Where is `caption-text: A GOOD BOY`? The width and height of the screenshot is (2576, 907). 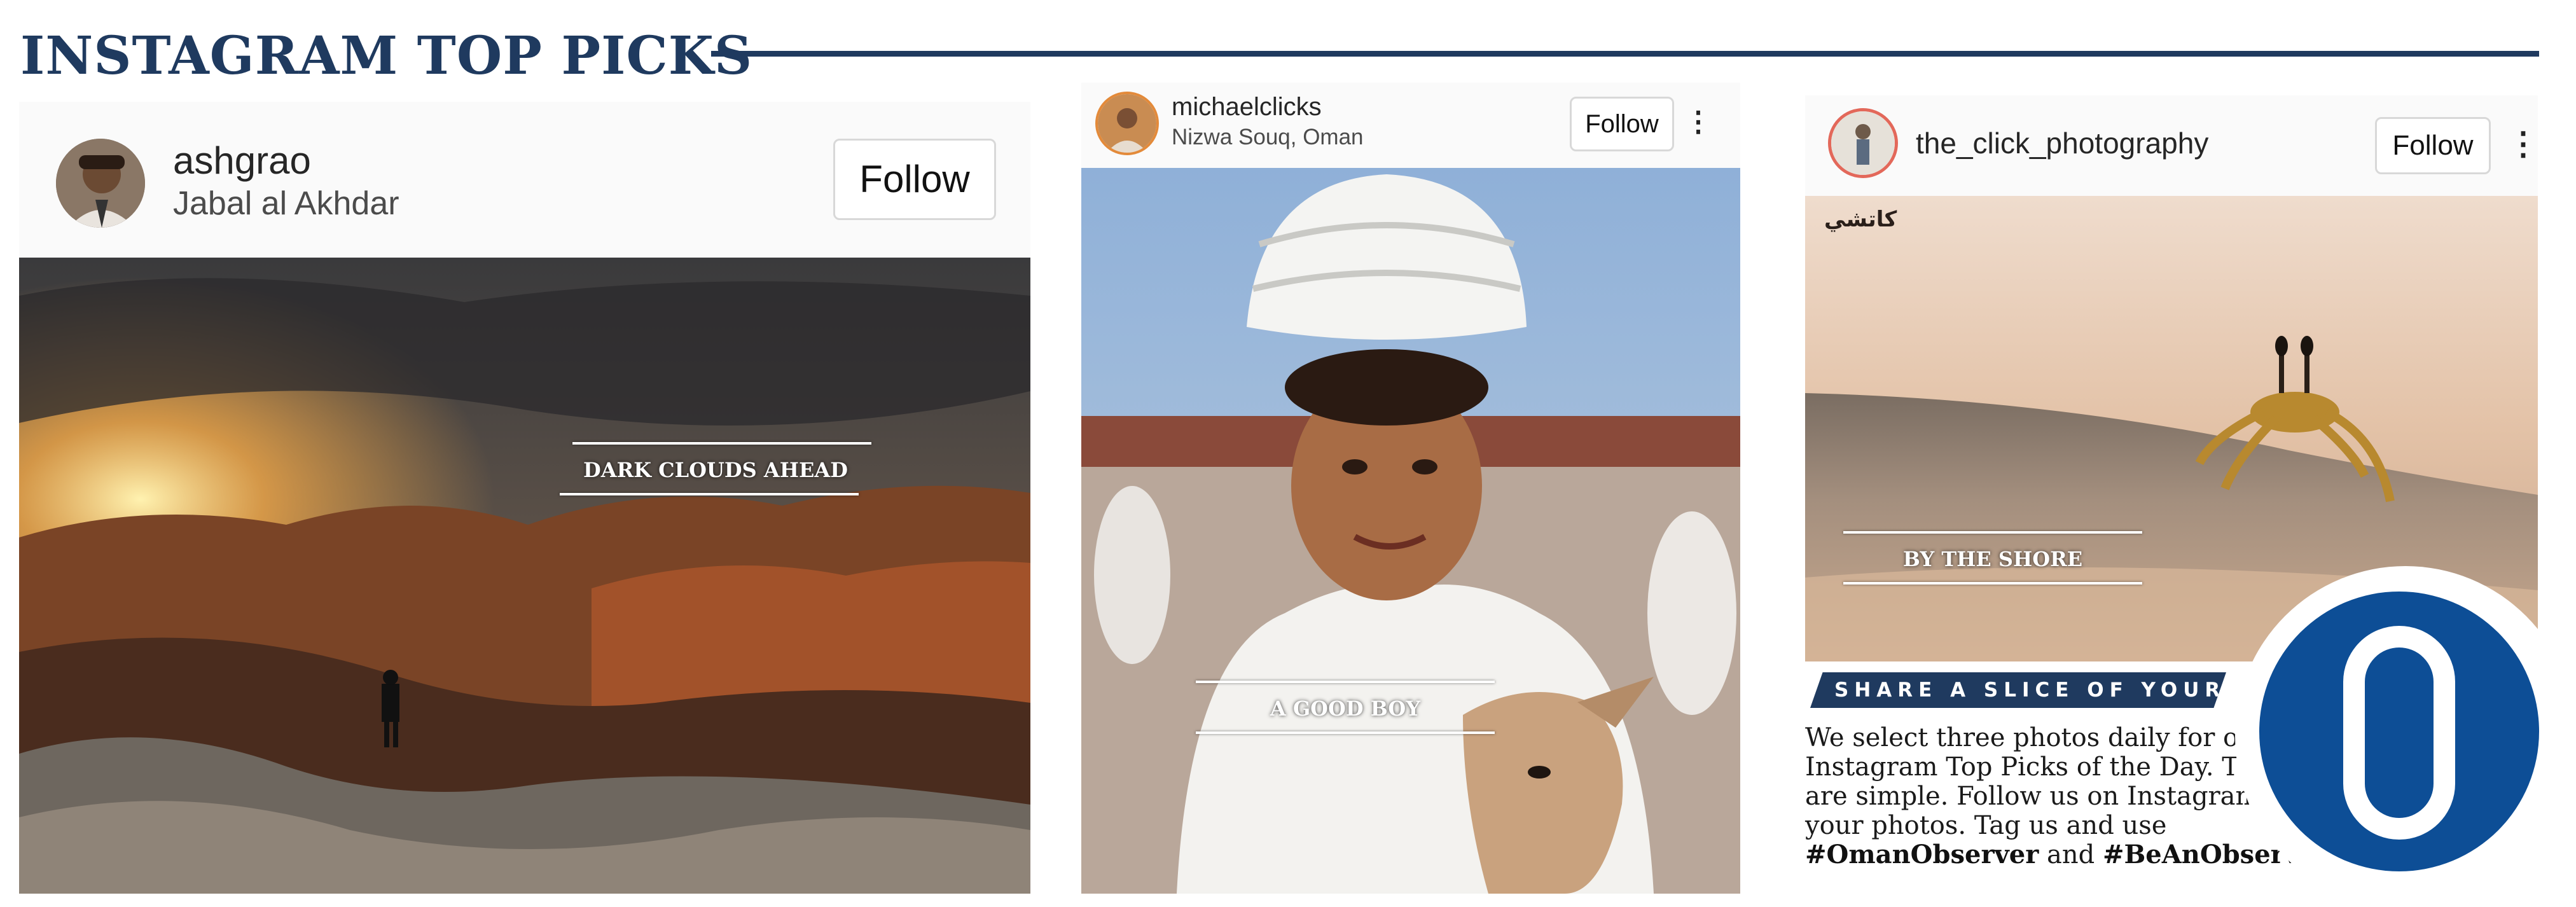 caption-text: A GOOD BOY is located at coordinates (1345, 708).